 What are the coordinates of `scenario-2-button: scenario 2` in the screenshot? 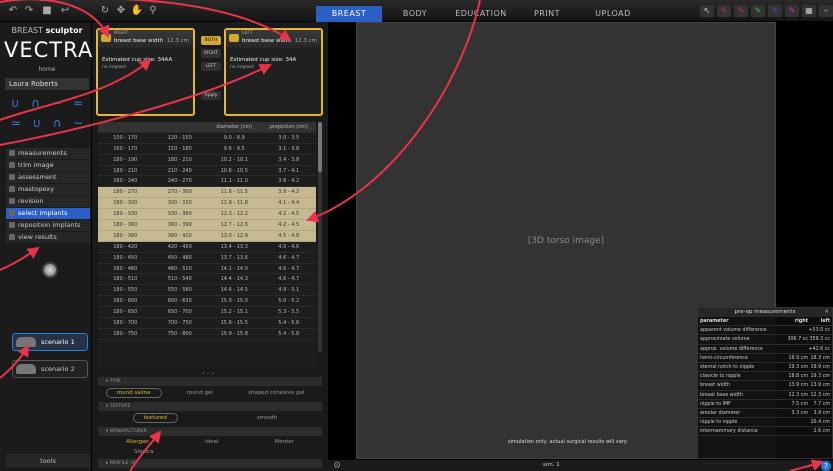 It's located at (50, 369).